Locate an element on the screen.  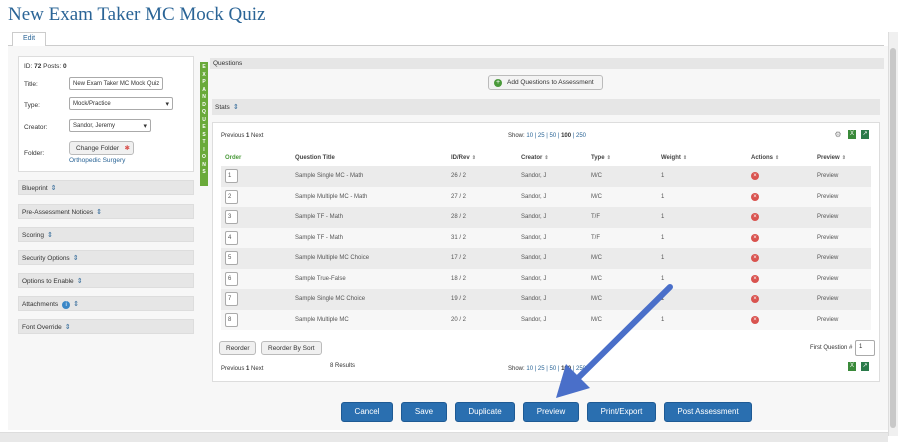
stats-section: Stats ⇕ is located at coordinates (546, 107).